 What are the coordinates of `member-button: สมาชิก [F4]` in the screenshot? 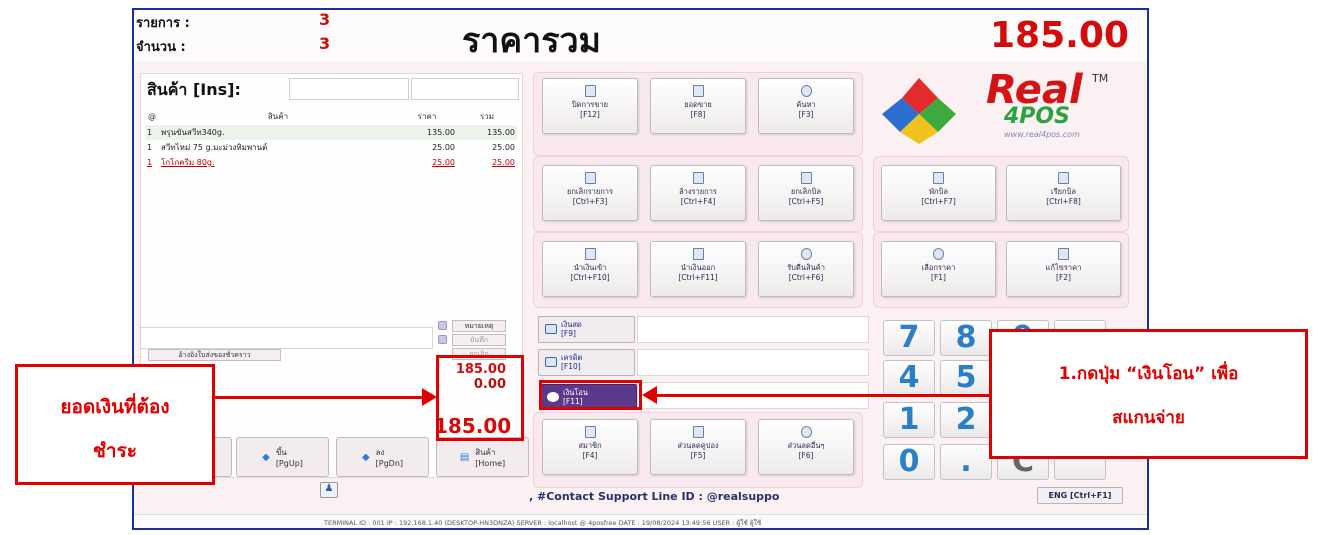 It's located at (590, 447).